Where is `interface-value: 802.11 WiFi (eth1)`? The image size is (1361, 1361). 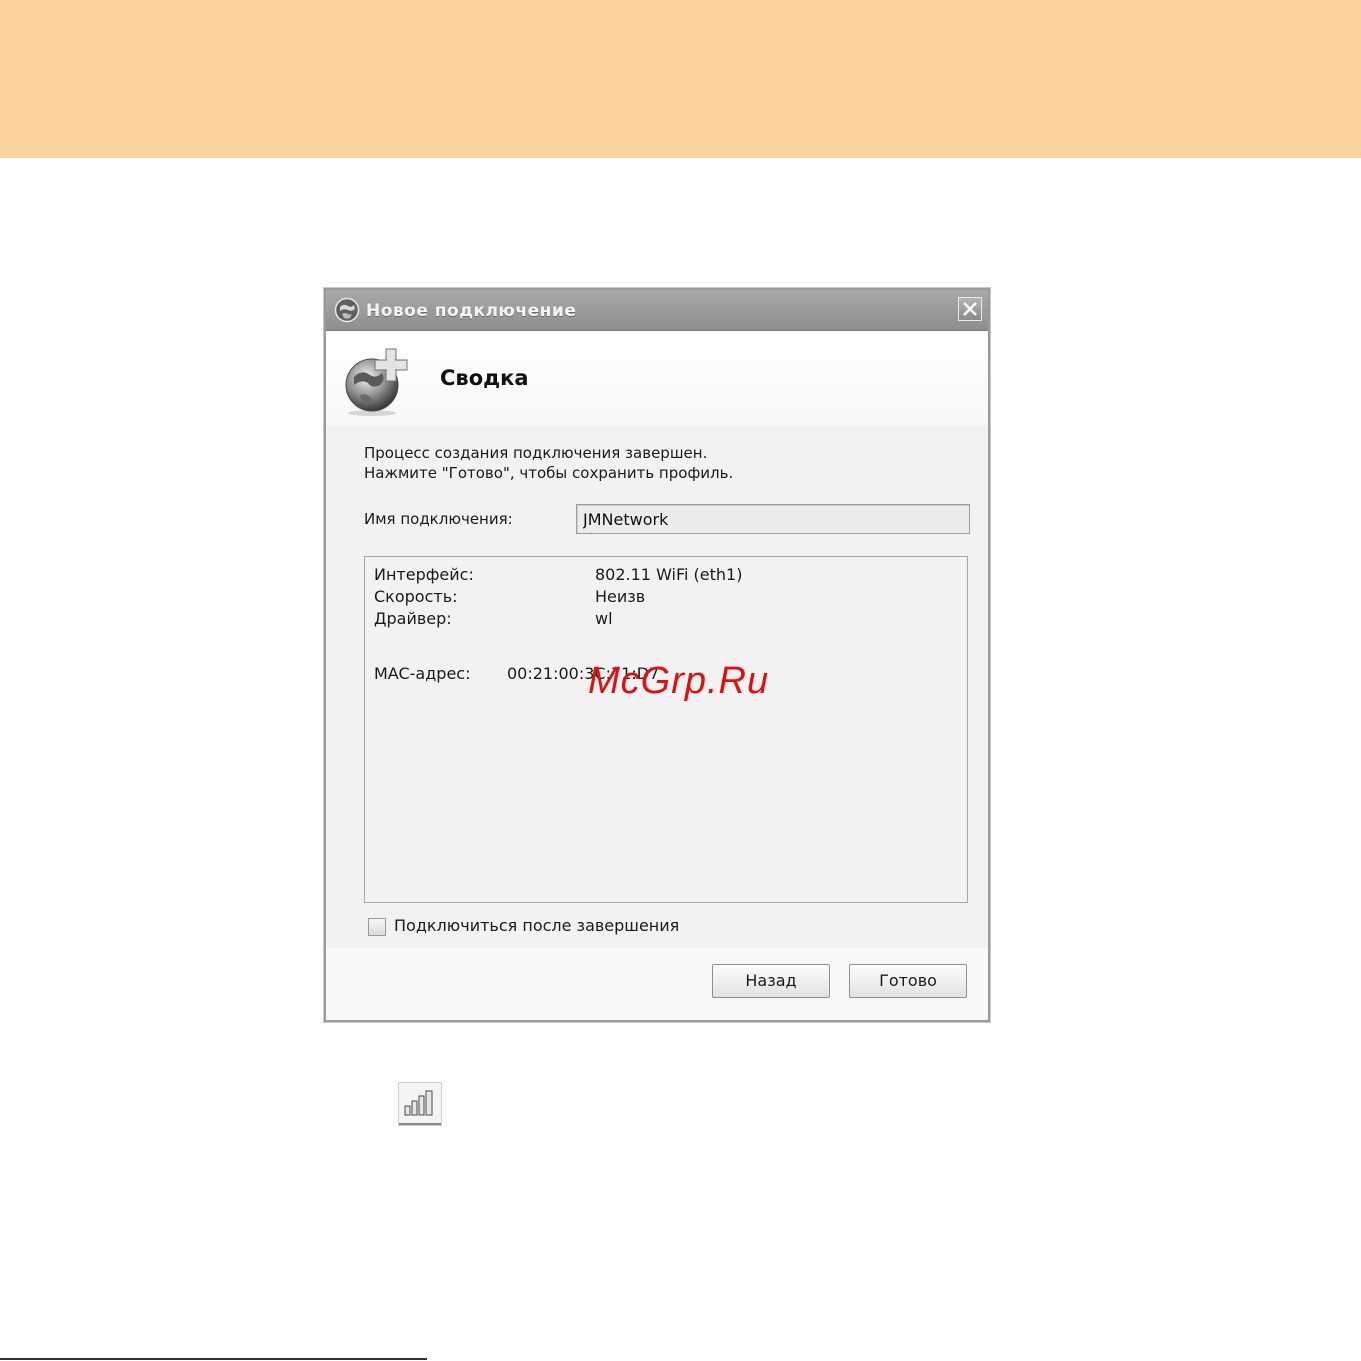 interface-value: 802.11 WiFi (eth1) is located at coordinates (669, 574).